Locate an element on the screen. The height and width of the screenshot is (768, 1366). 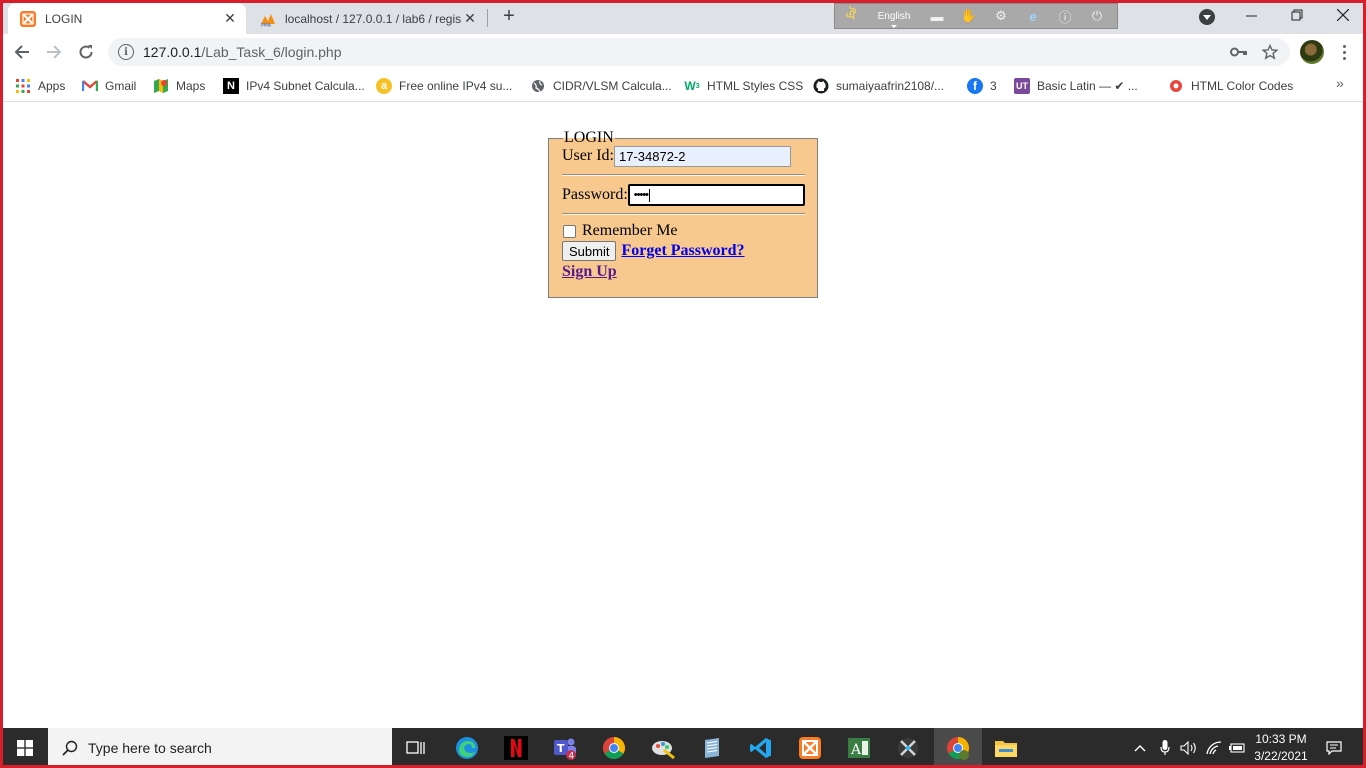
teams-badge: 4 is located at coordinates (572, 756).